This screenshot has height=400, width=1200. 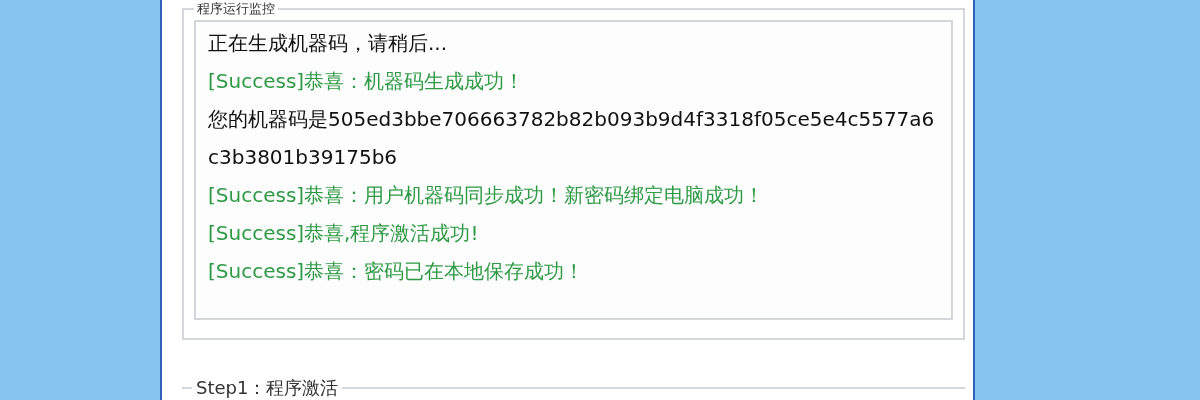 What do you see at coordinates (397, 271) in the screenshot?
I see `log-line: [Success]恭喜：密码已在本地保存成功！` at bounding box center [397, 271].